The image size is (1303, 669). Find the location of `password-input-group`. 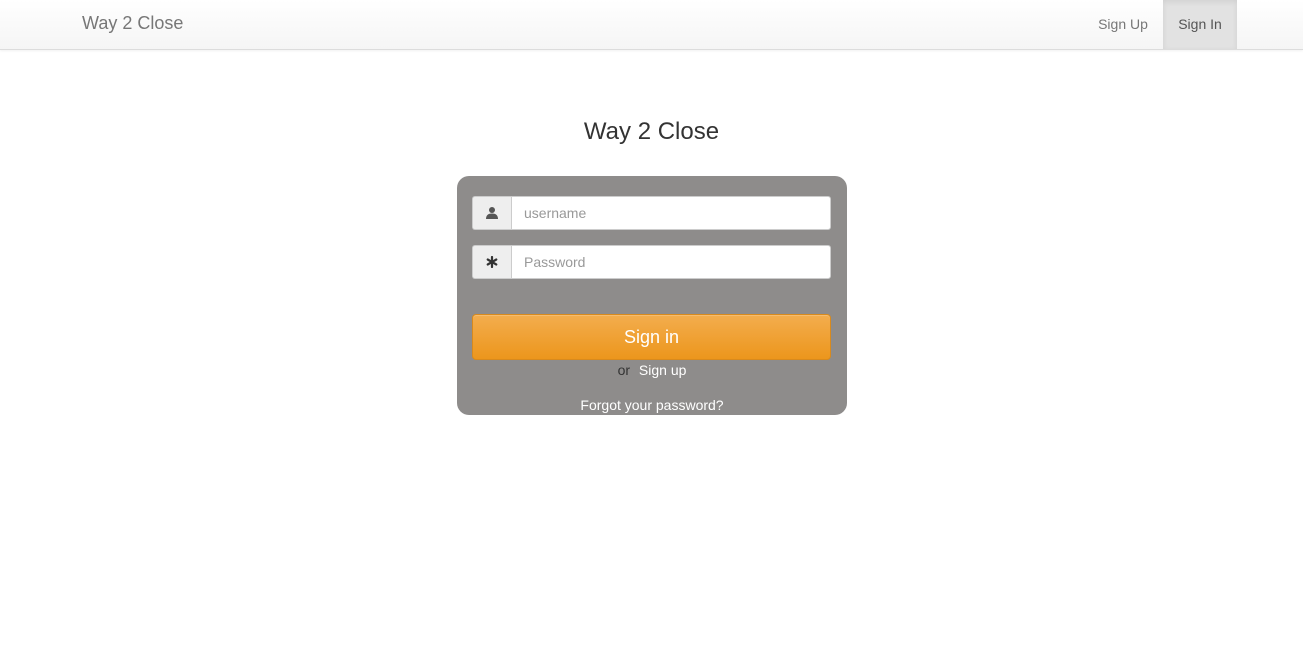

password-input-group is located at coordinates (651, 262).